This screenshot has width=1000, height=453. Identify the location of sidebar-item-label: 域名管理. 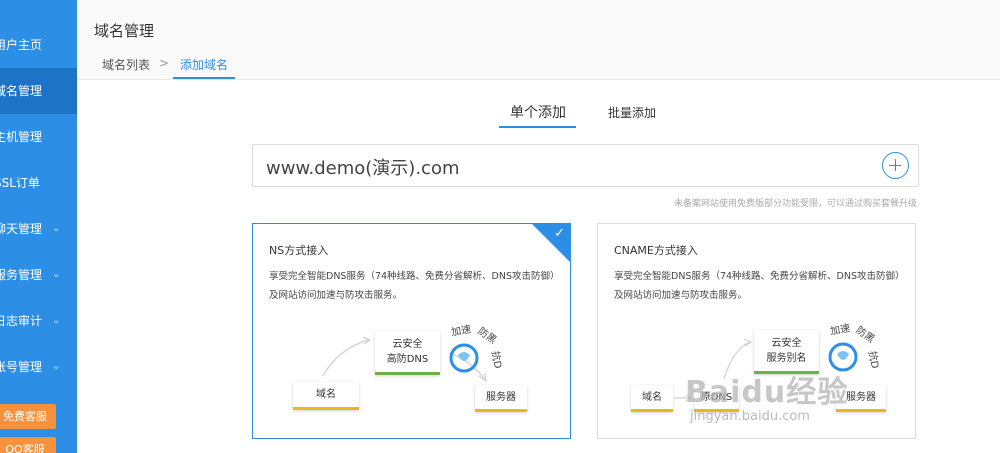
(21, 91).